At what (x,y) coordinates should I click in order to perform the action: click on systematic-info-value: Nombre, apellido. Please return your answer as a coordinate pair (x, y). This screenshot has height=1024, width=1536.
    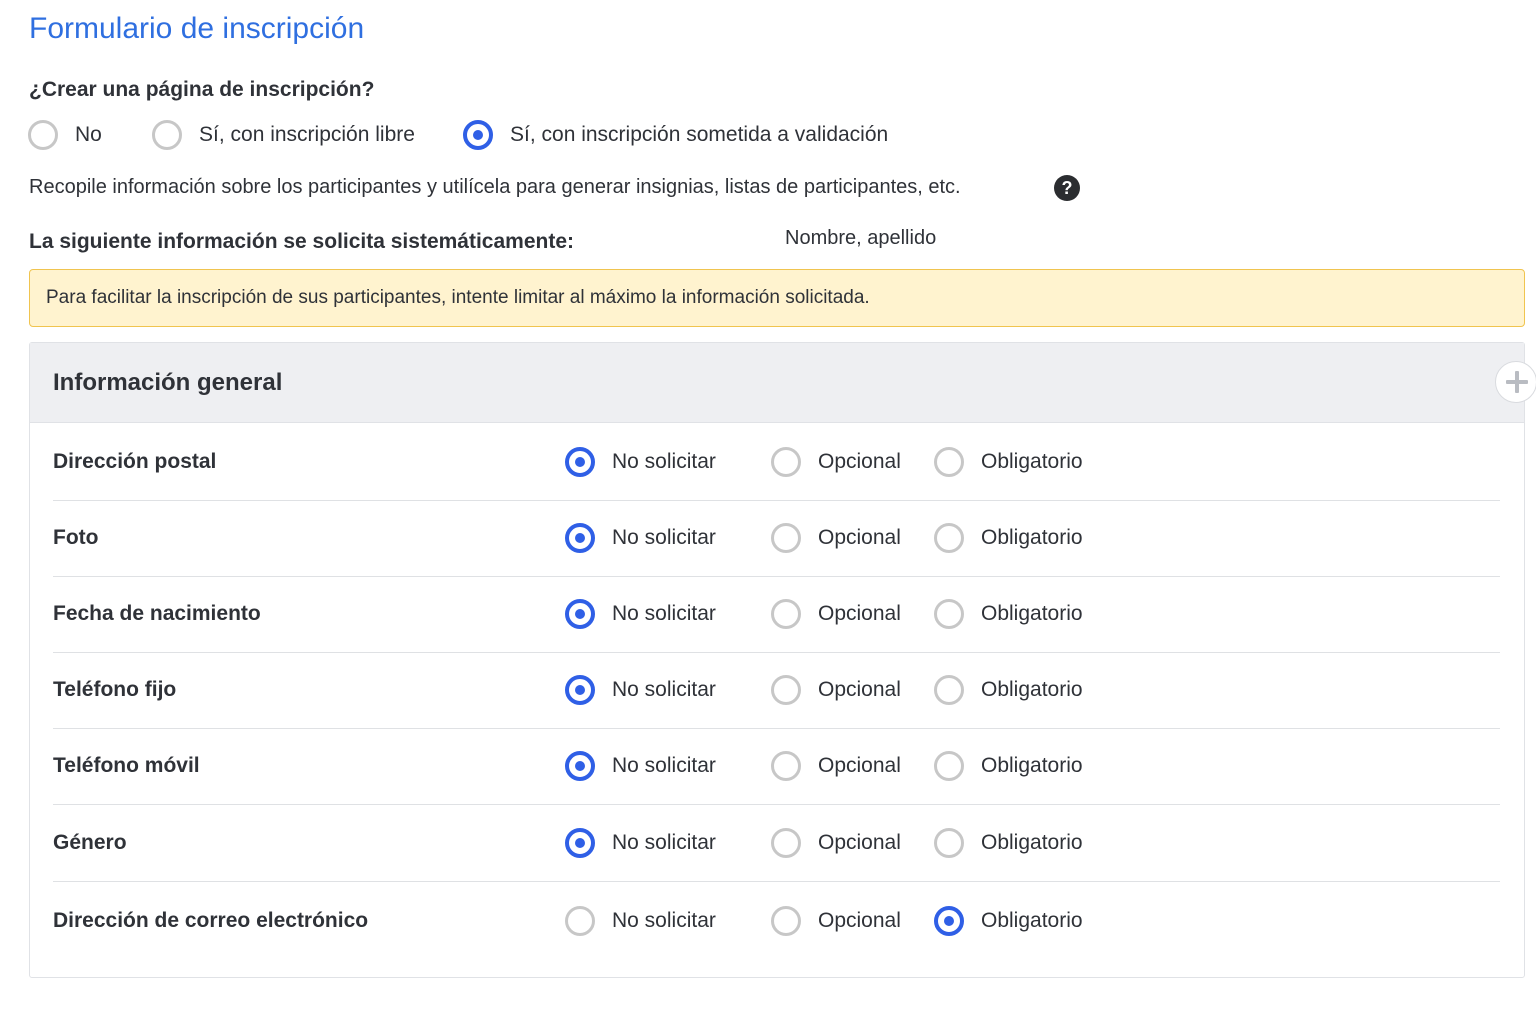
    Looking at the image, I should click on (861, 238).